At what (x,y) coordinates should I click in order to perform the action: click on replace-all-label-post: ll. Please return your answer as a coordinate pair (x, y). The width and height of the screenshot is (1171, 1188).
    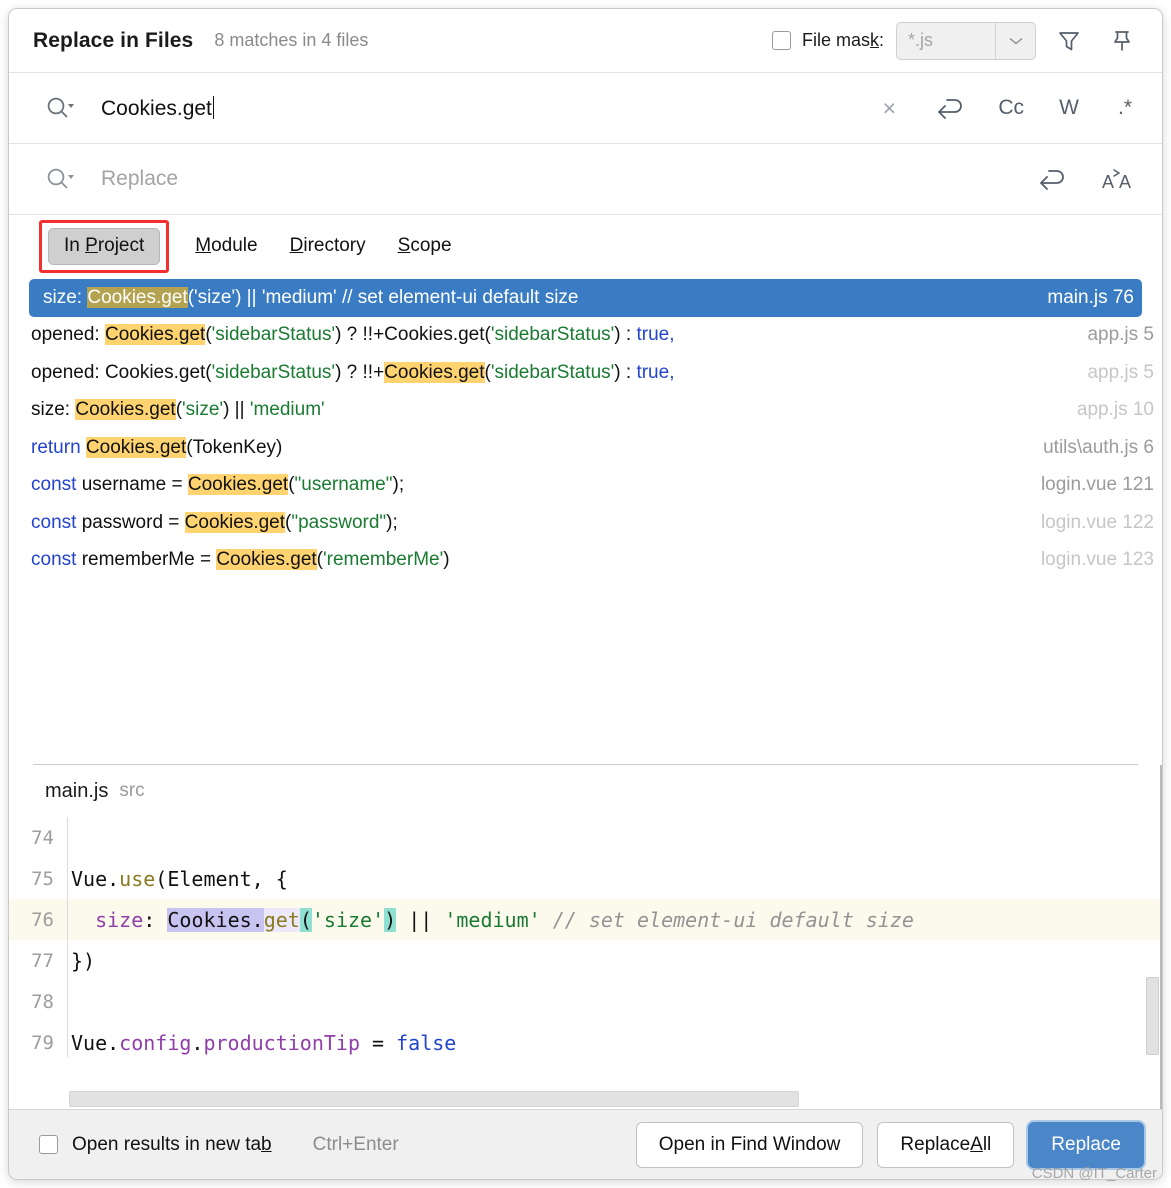
    Looking at the image, I should click on (987, 1144).